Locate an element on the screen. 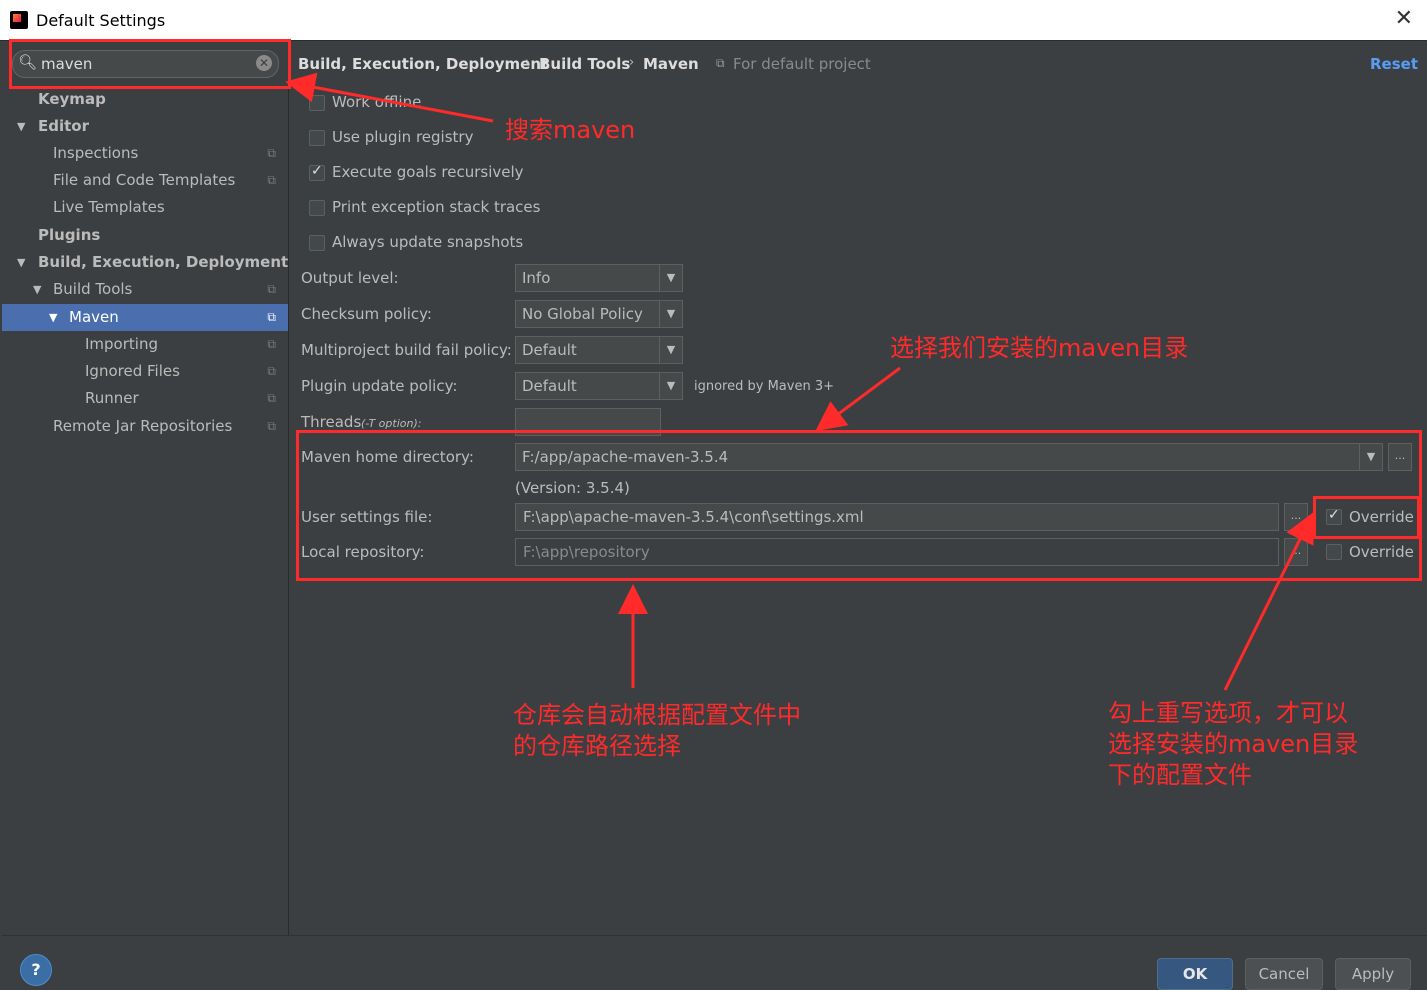 The image size is (1427, 990). annotation-home-note: 选择我们安装的maven目录 is located at coordinates (1039, 348).